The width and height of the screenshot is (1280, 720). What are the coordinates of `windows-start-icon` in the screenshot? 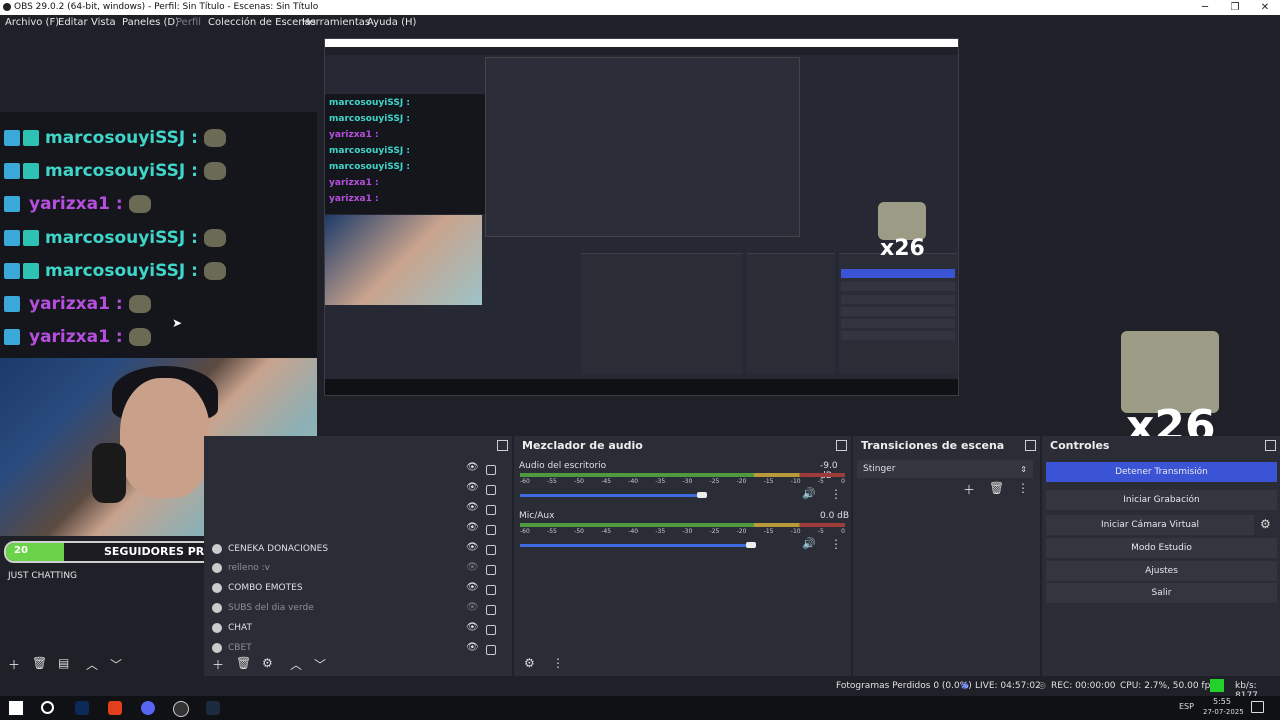 It's located at (16, 708).